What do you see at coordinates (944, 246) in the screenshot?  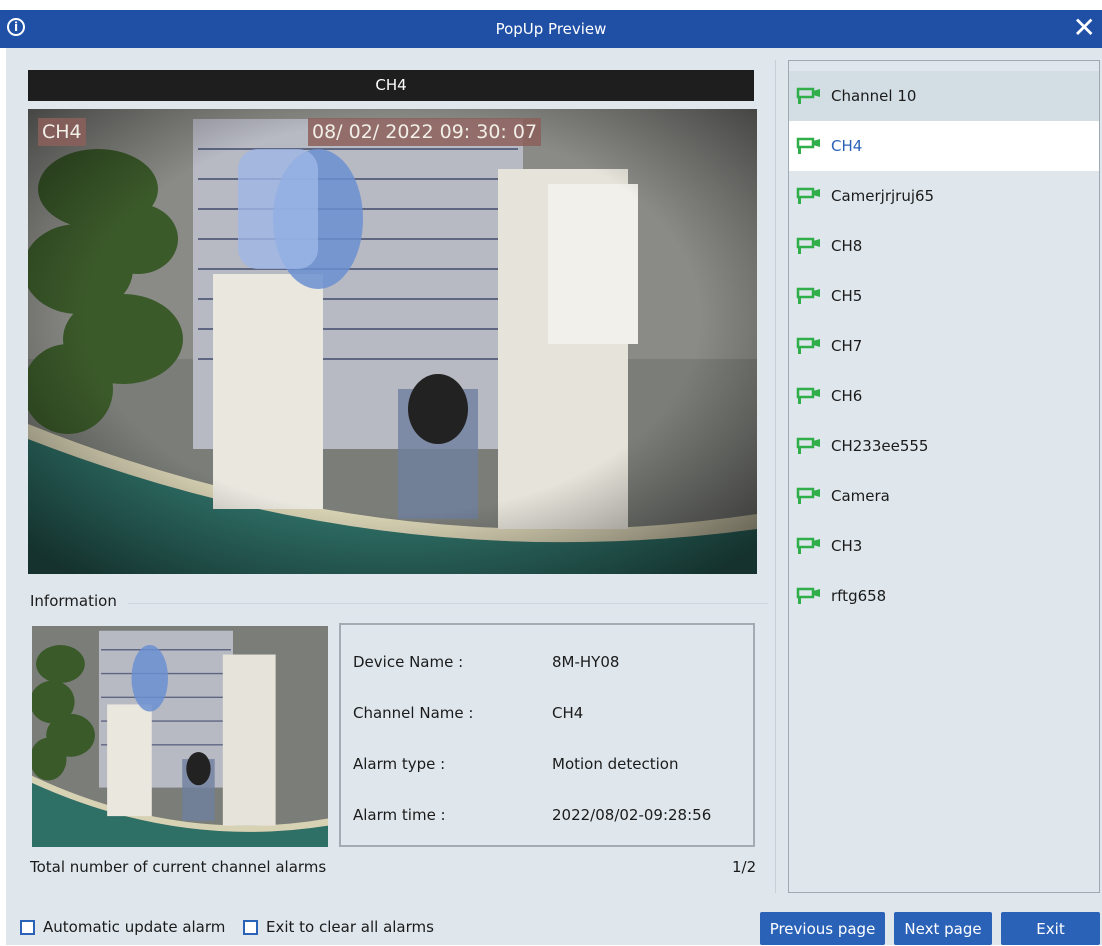 I see `channel-item: CH8` at bounding box center [944, 246].